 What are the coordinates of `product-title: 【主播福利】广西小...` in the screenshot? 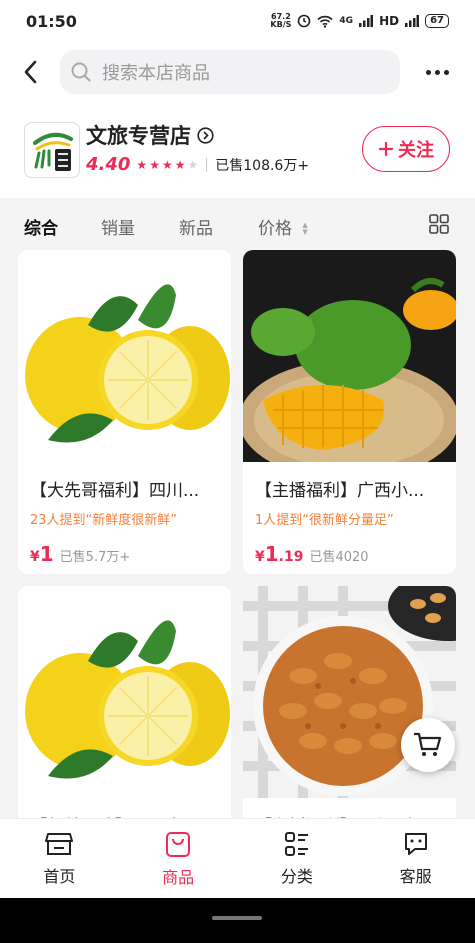 It's located at (340, 491).